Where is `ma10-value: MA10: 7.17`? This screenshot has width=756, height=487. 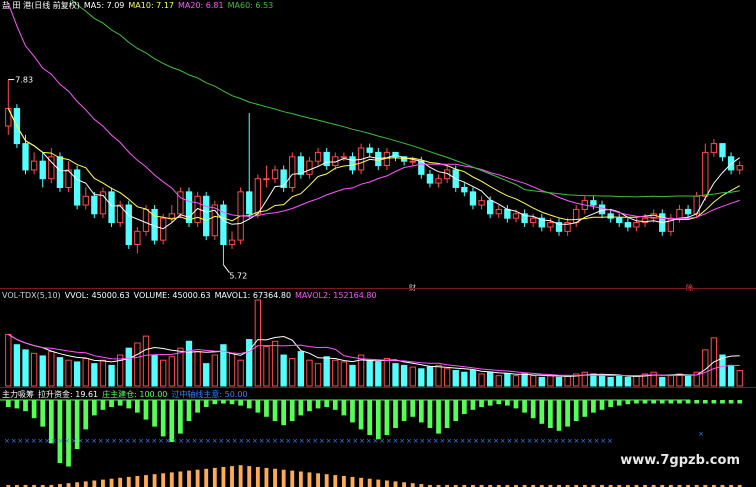 ma10-value: MA10: 7.17 is located at coordinates (151, 5).